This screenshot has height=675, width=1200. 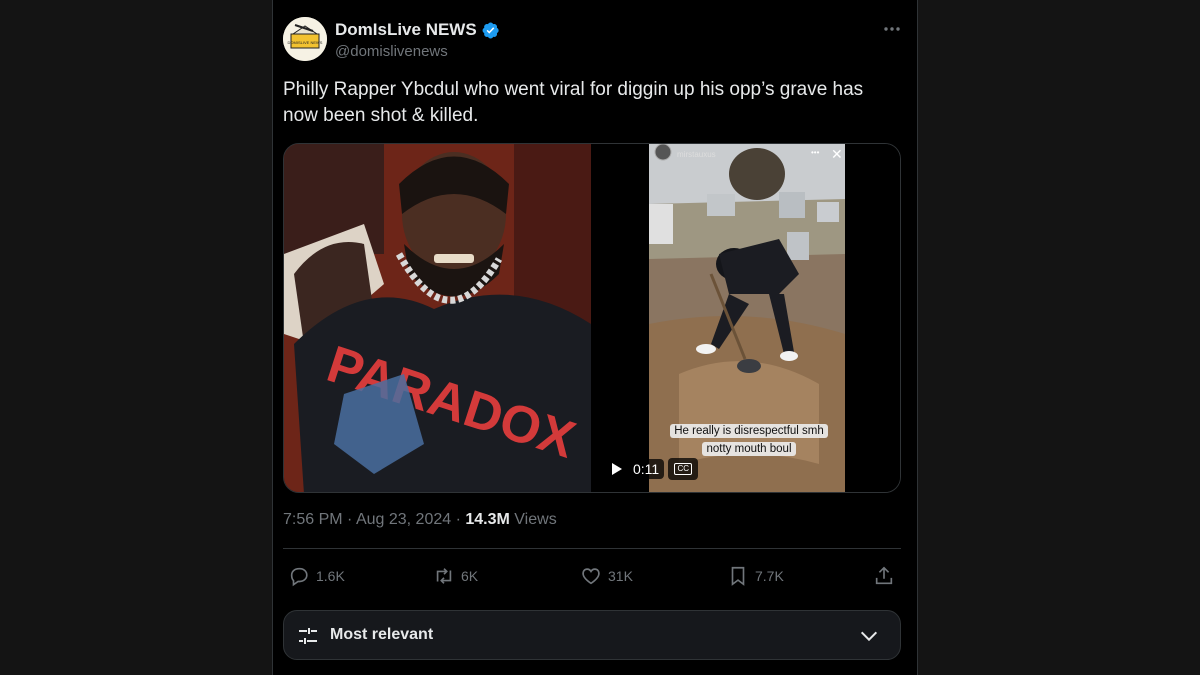 What do you see at coordinates (455, 576) in the screenshot?
I see `repost-button: 6K` at bounding box center [455, 576].